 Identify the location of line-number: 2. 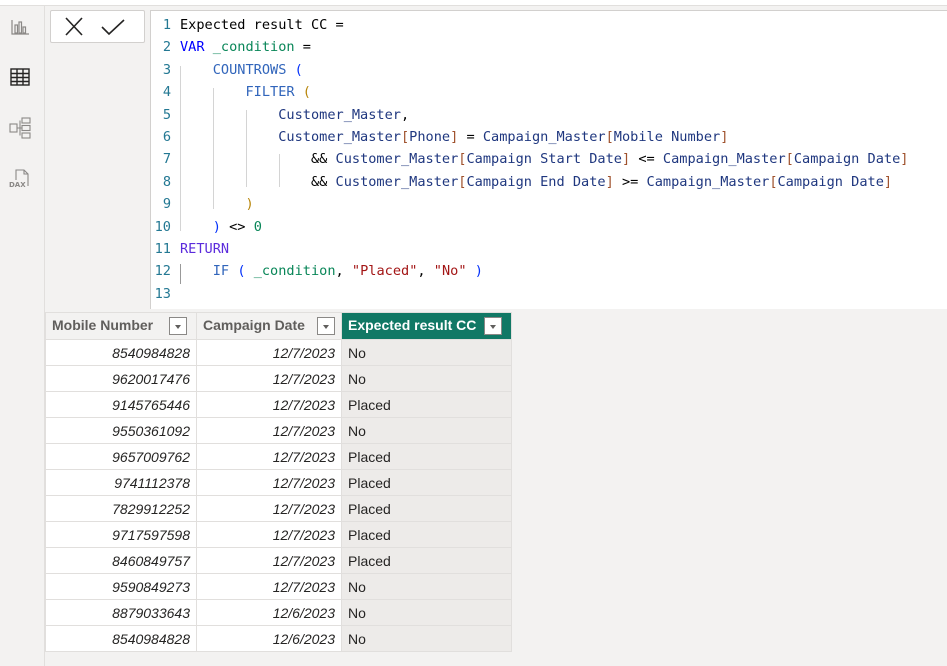
(166, 47).